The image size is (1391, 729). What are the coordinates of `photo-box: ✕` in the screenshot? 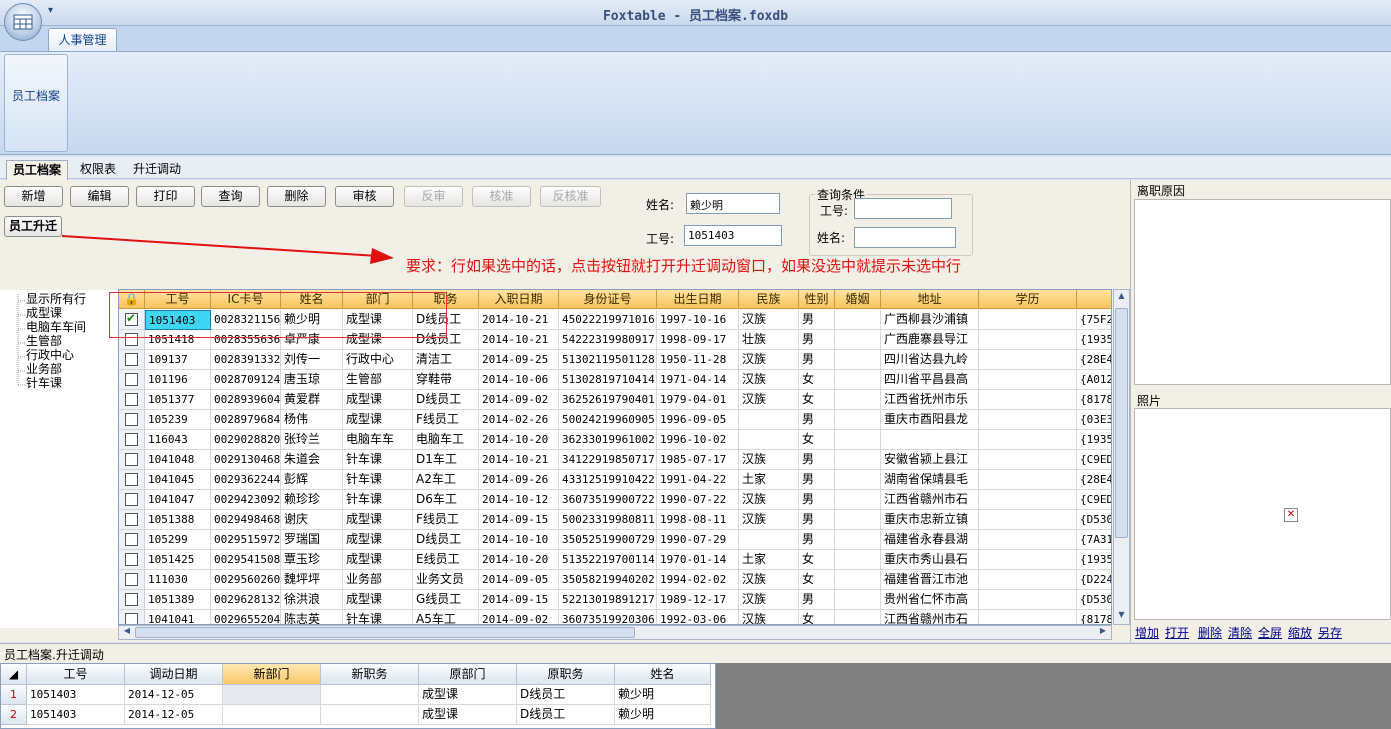 It's located at (1262, 514).